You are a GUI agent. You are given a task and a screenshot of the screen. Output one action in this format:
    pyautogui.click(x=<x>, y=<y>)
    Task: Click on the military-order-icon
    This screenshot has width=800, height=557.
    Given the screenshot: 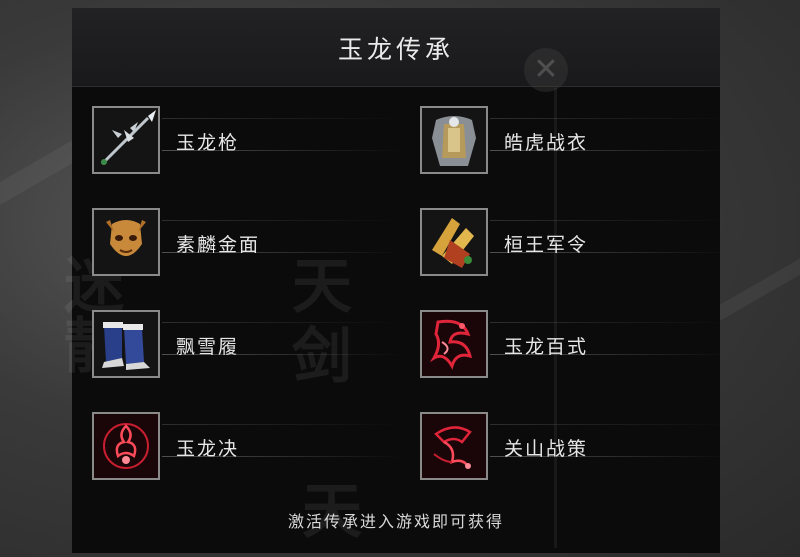 What is the action you would take?
    pyautogui.click(x=454, y=242)
    